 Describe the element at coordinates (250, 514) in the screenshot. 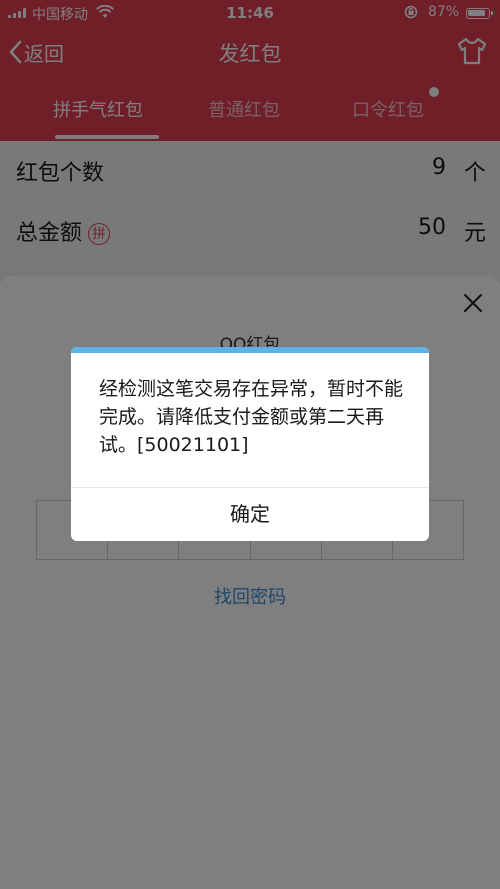

I see `confirm-button: 确定` at that location.